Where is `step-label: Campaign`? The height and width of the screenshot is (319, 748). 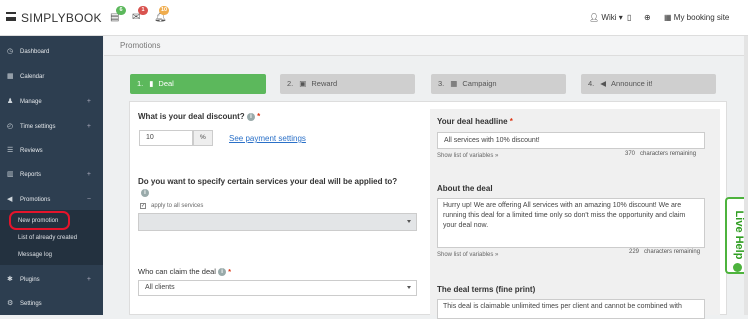
step-label: Campaign is located at coordinates (479, 83).